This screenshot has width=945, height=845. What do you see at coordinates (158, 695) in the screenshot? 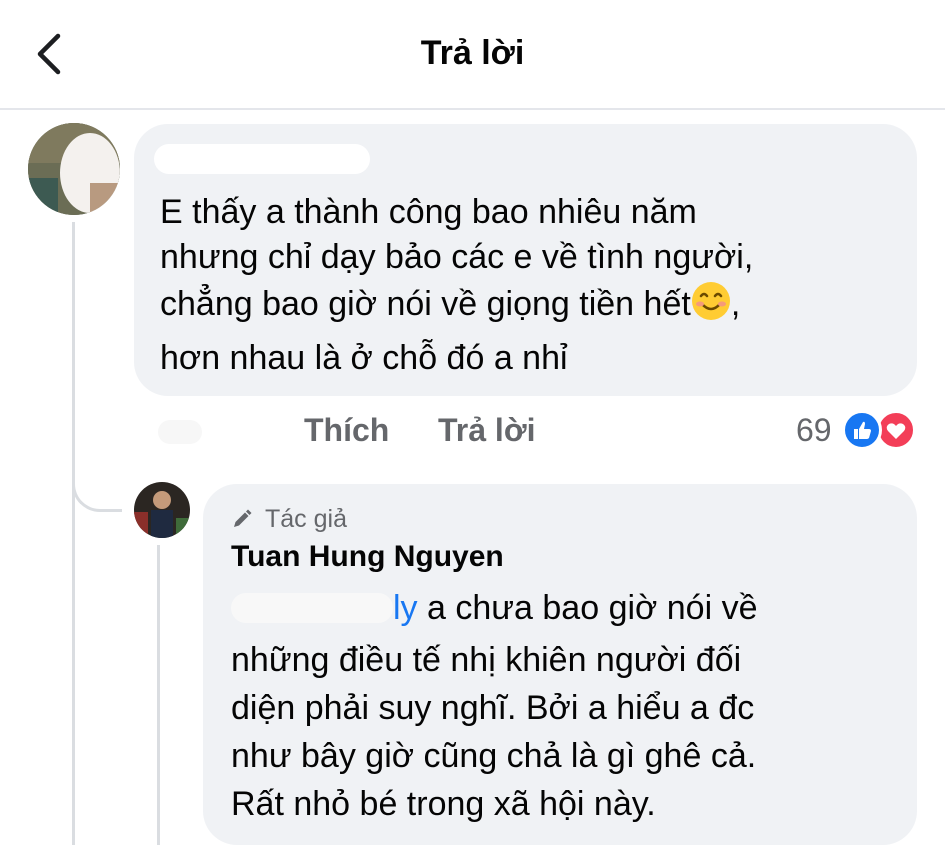
I see `reply-thread-line` at bounding box center [158, 695].